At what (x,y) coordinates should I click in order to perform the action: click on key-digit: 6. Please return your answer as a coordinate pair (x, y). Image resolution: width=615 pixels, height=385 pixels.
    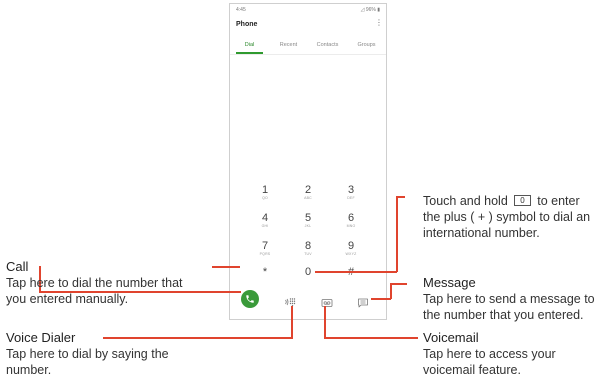
    Looking at the image, I should click on (351, 218).